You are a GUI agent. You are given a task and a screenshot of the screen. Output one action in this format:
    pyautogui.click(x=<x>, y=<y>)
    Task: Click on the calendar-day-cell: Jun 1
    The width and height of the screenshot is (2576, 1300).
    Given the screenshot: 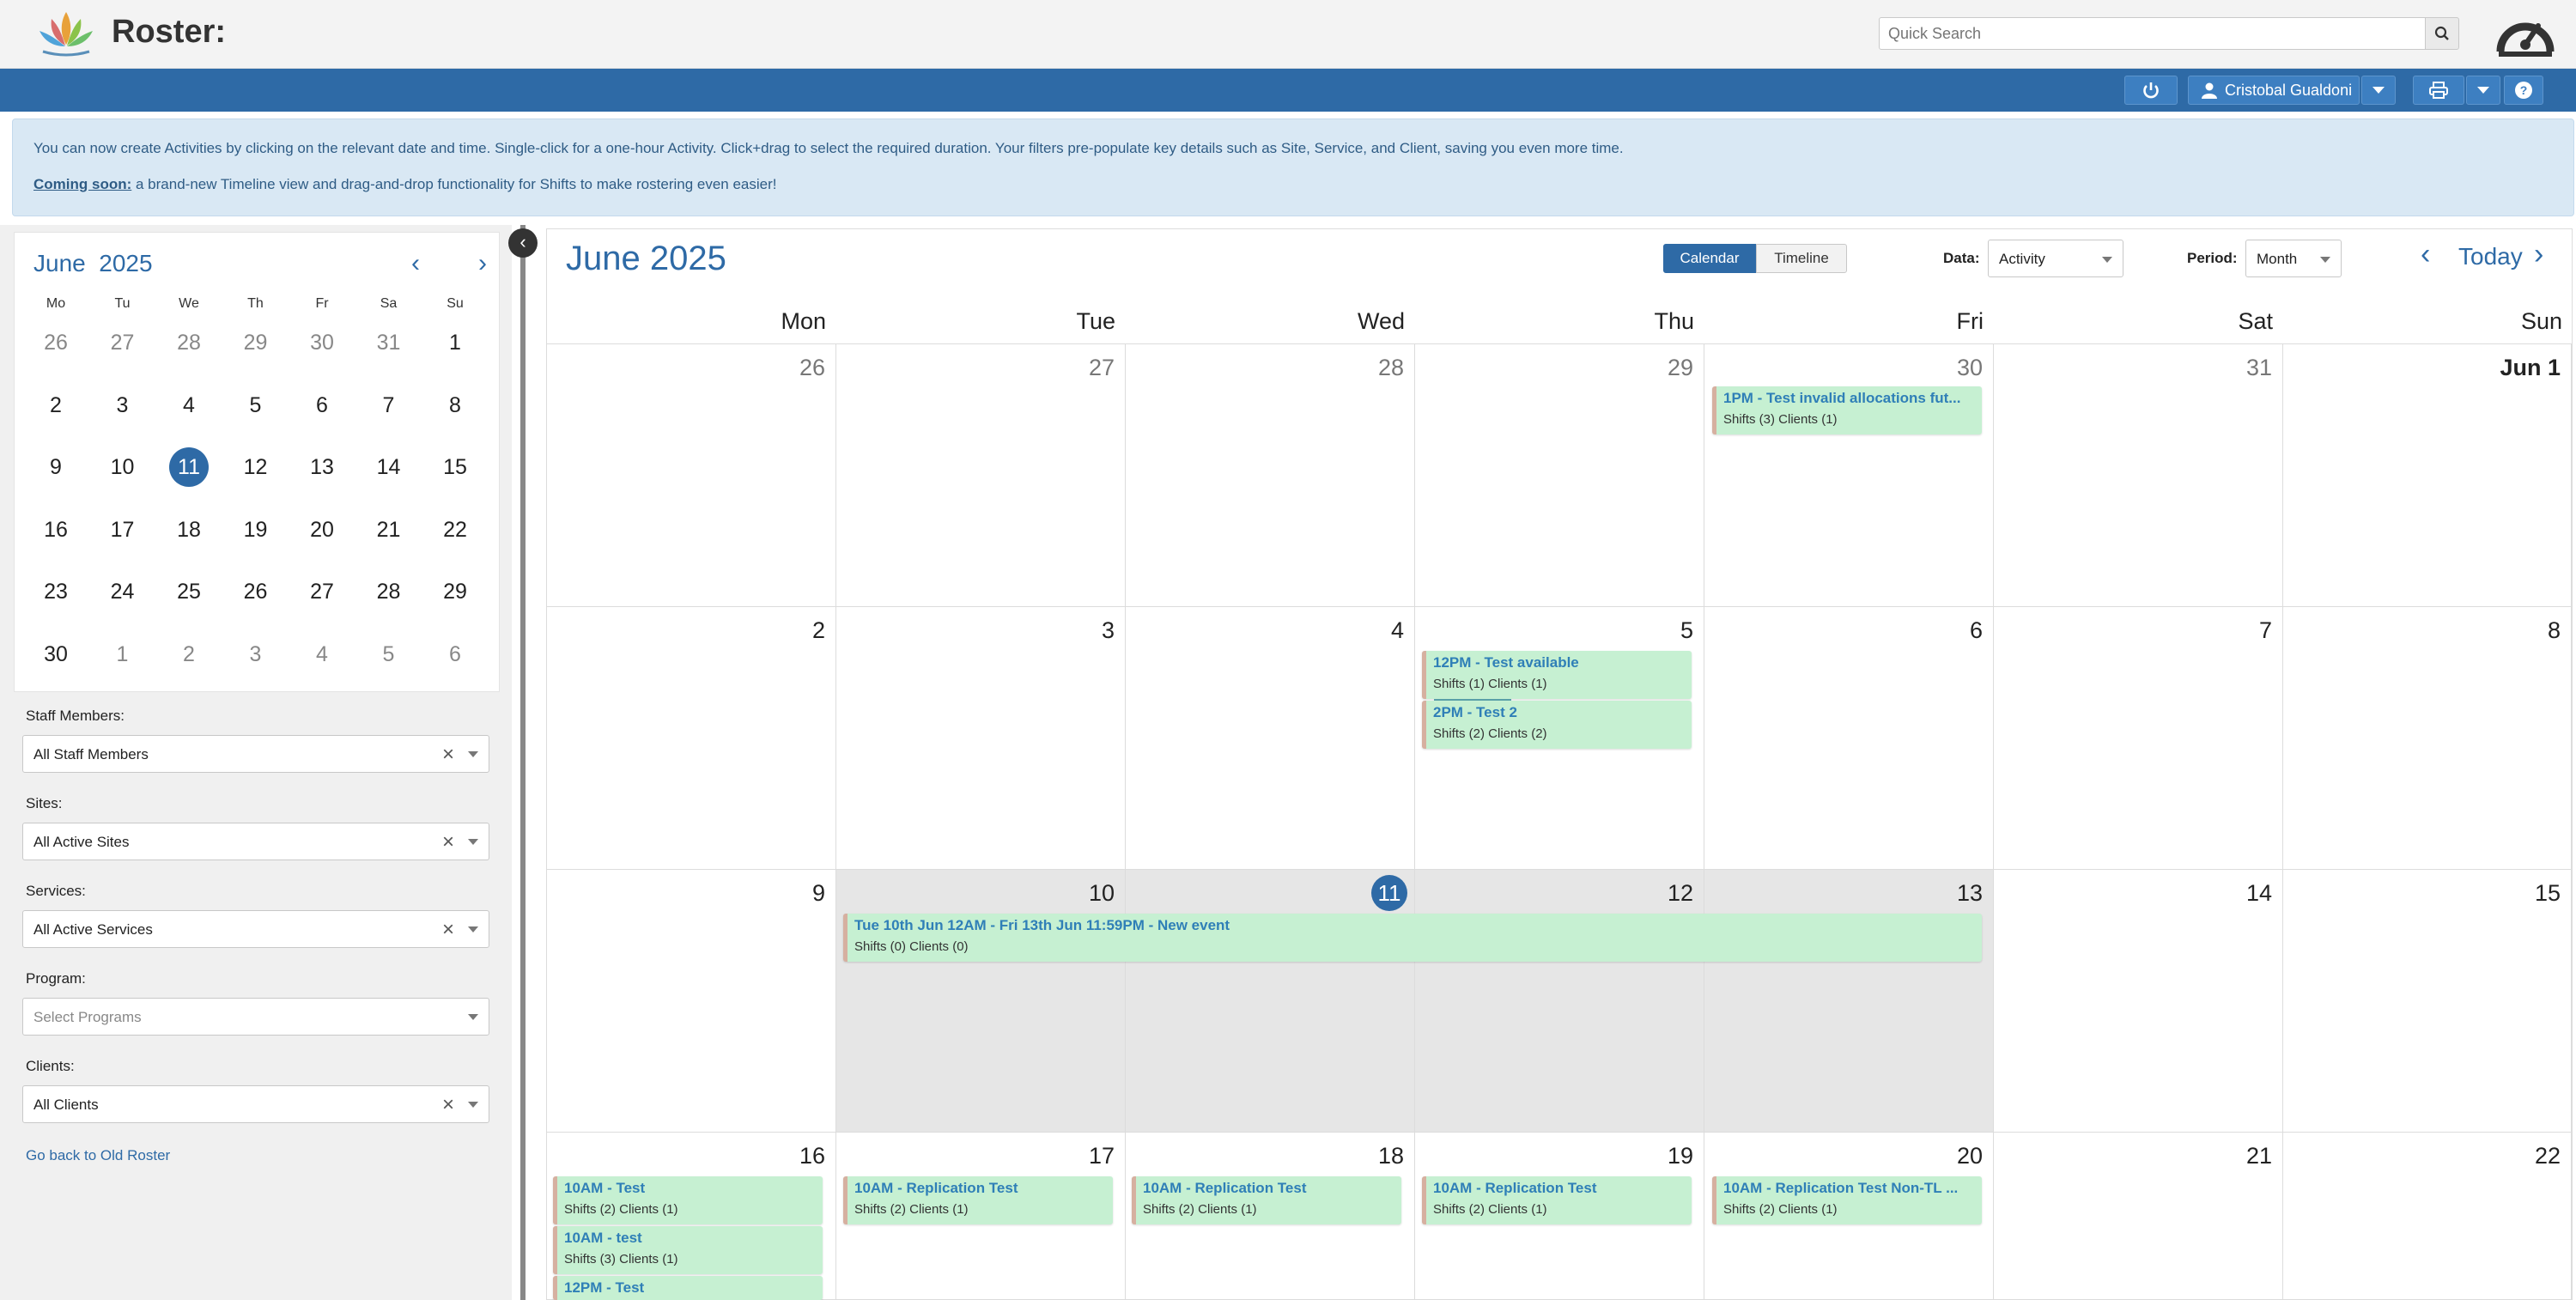 What is the action you would take?
    pyautogui.click(x=2427, y=475)
    